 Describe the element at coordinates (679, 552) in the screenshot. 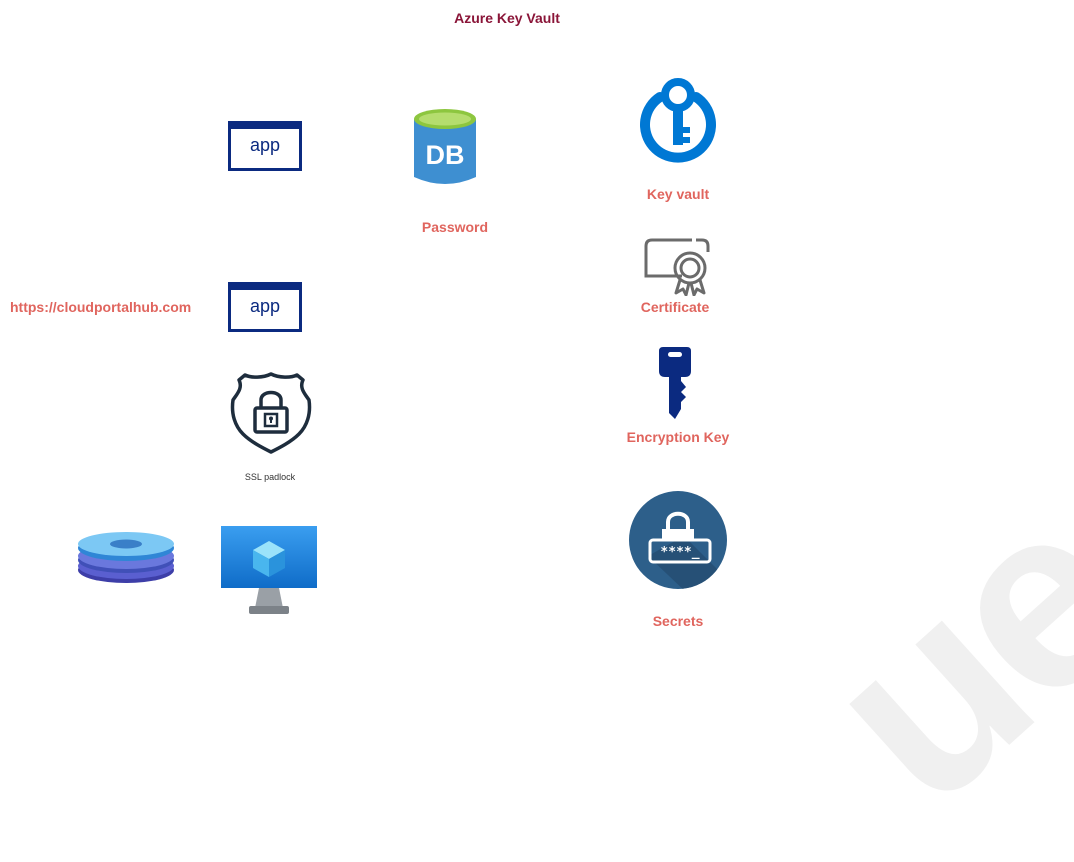

I see `secrets-mask-text: ****_` at that location.